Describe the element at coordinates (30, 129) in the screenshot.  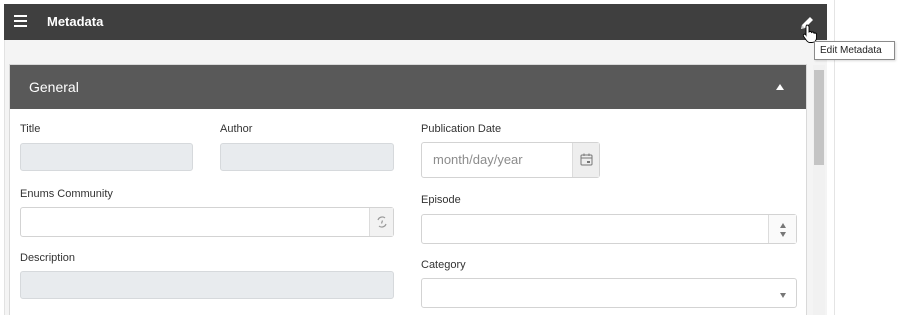
I see `title-label: Title` at that location.